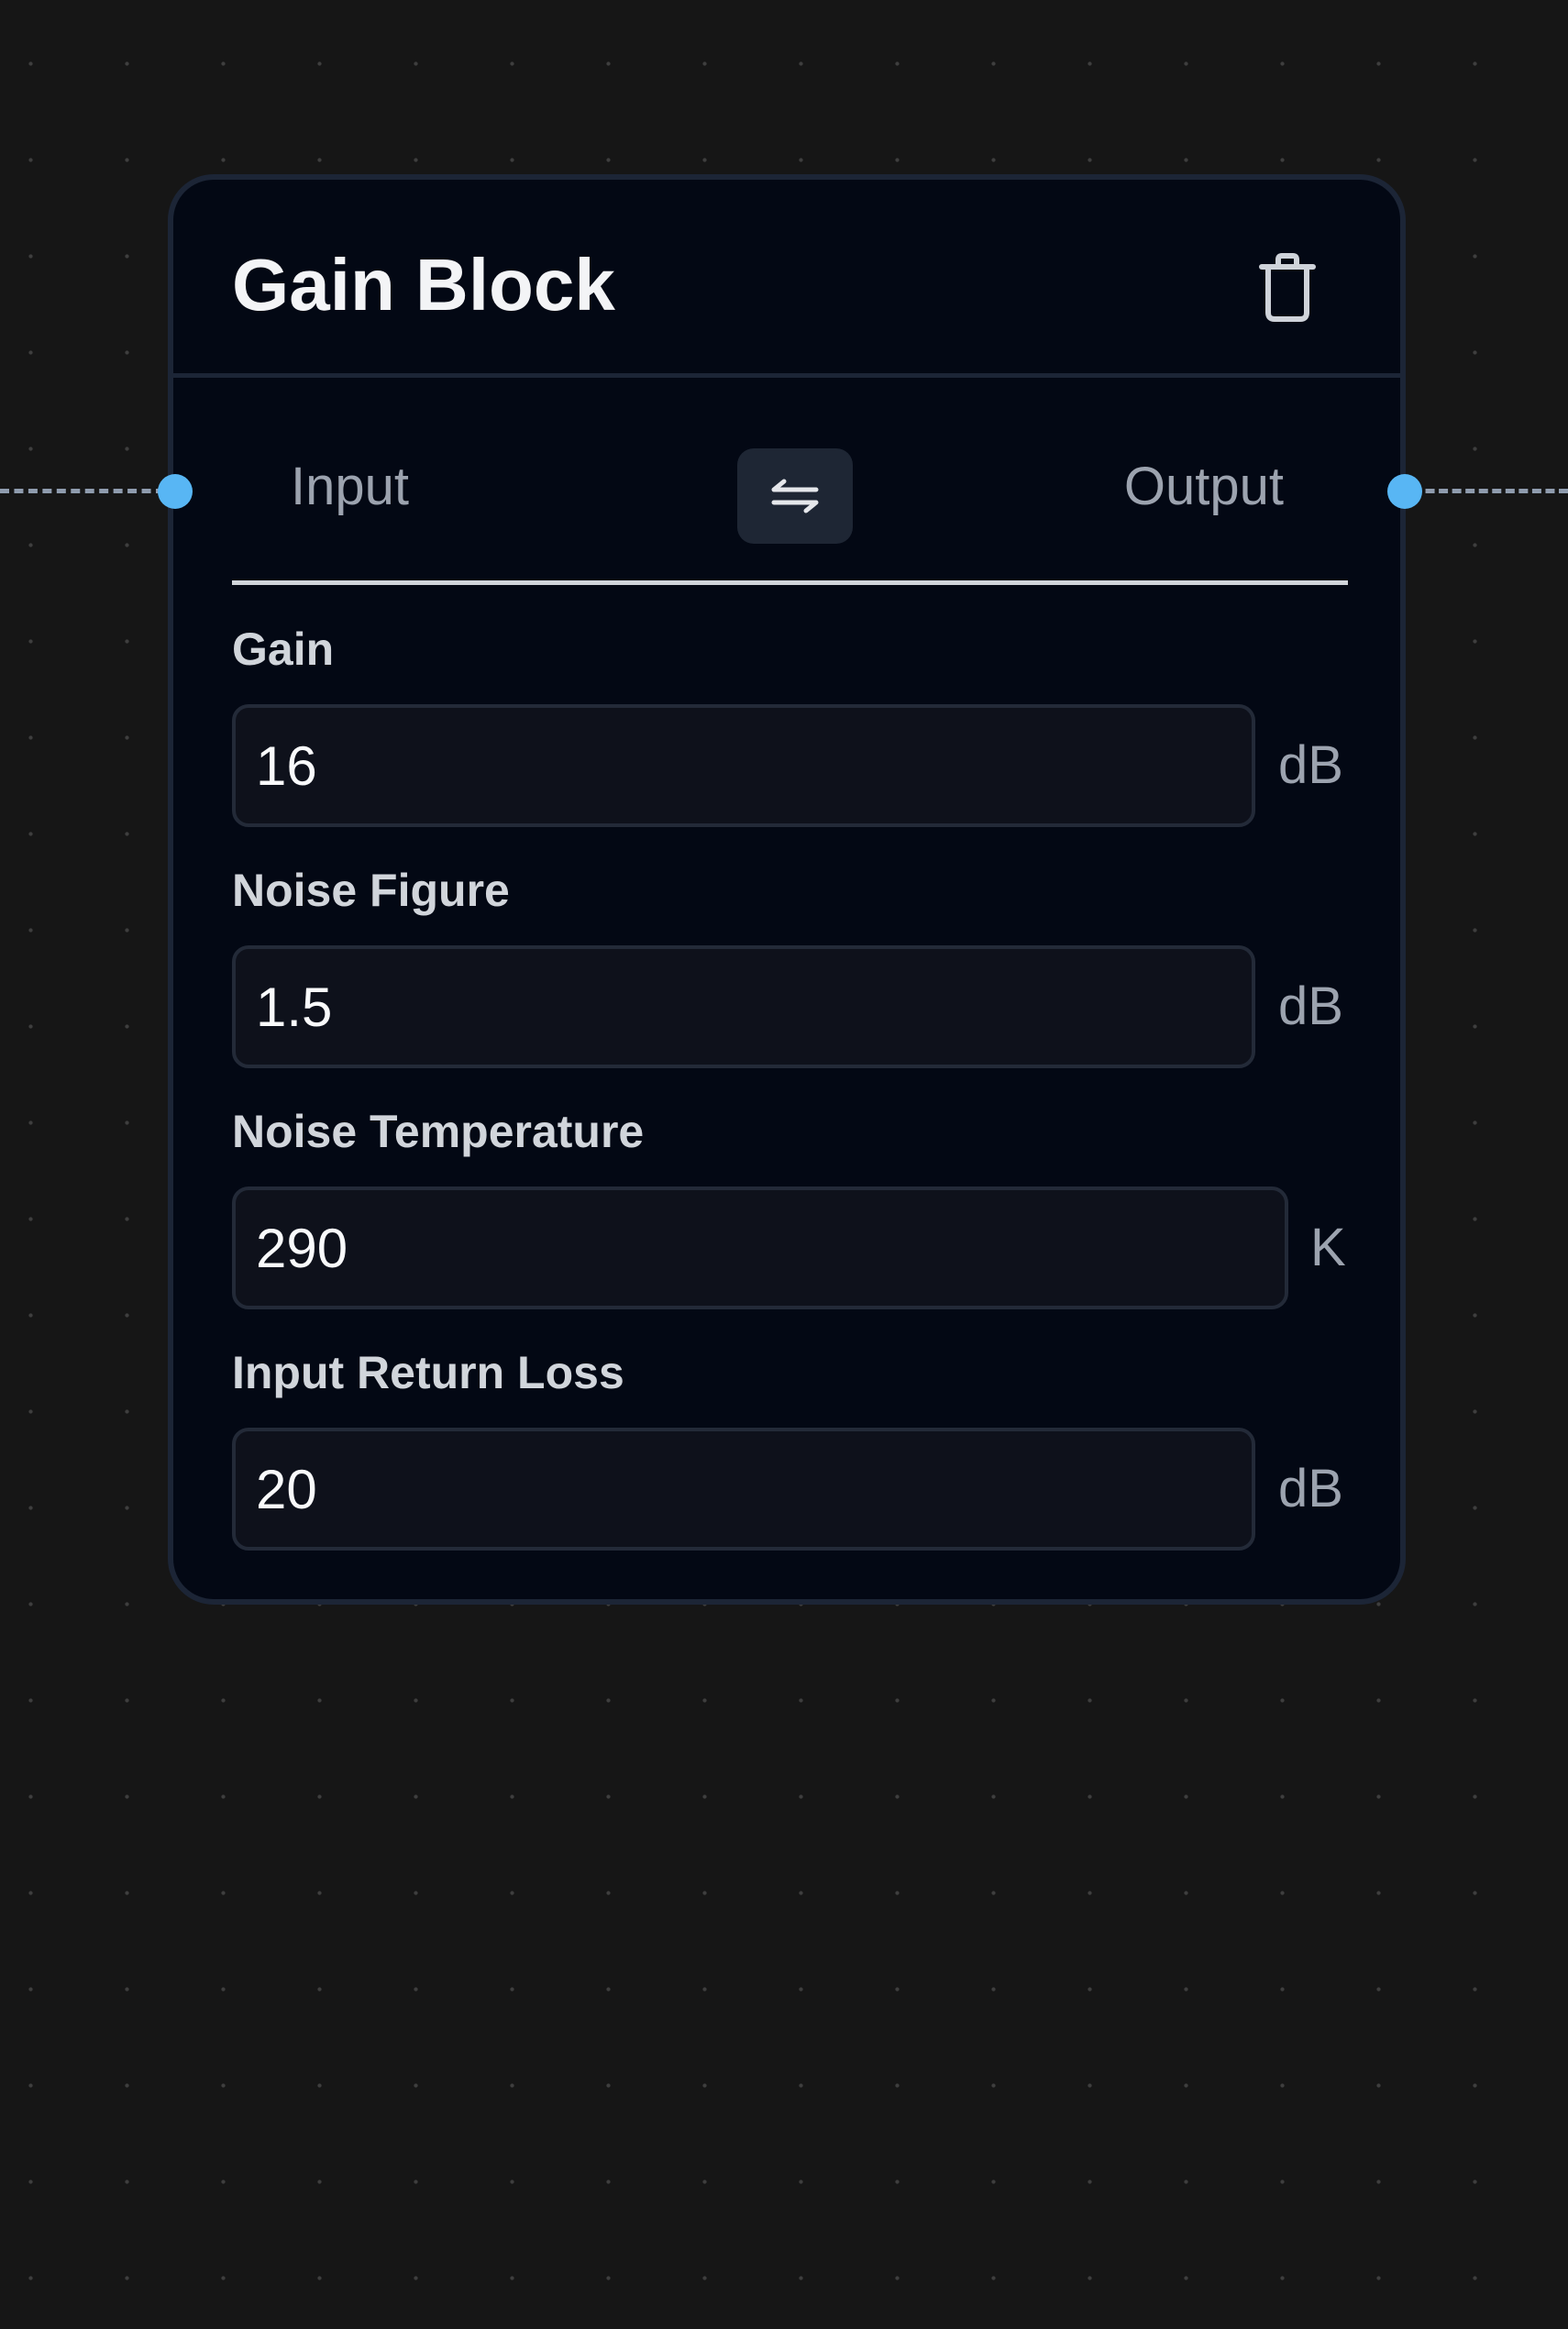 The width and height of the screenshot is (1568, 2329). I want to click on output-handle, so click(1405, 491).